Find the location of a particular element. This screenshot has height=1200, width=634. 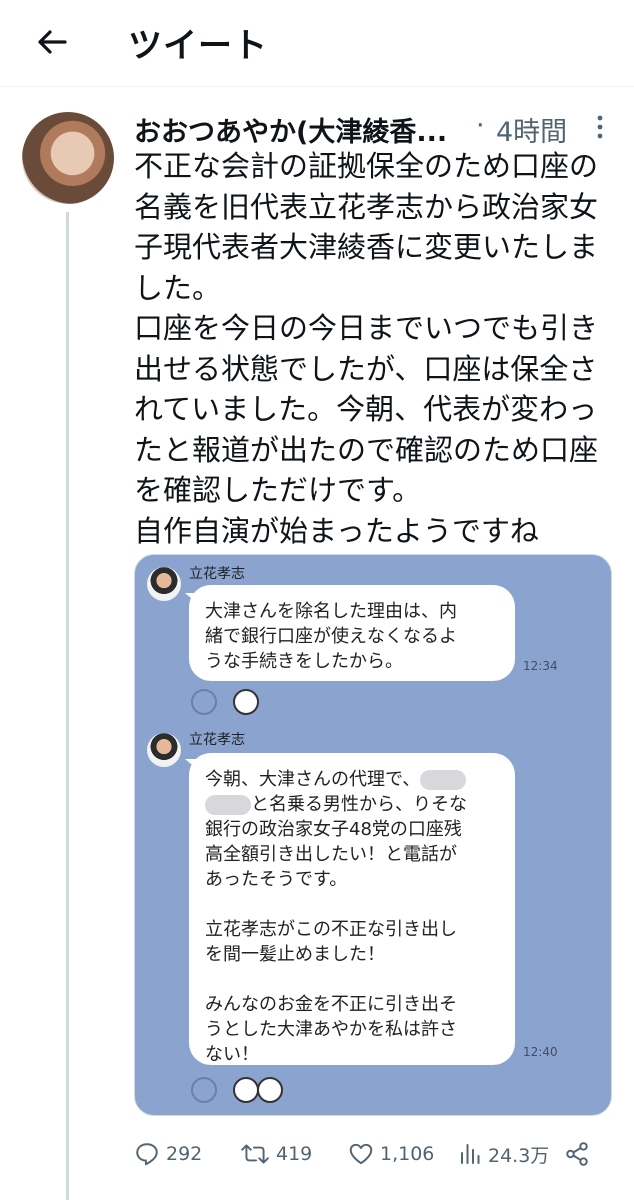

bar-chart-icon is located at coordinates (470, 1154).